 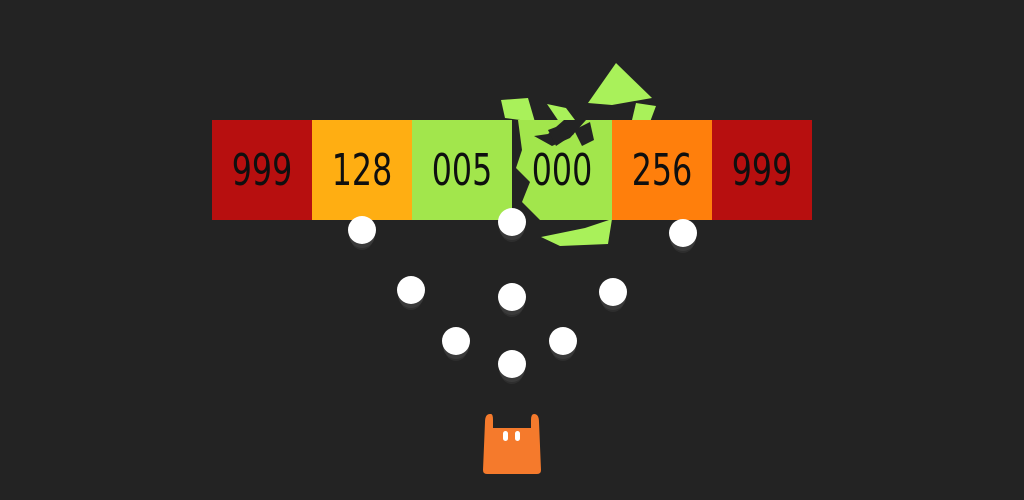 I want to click on block-value: 128, so click(x=362, y=170).